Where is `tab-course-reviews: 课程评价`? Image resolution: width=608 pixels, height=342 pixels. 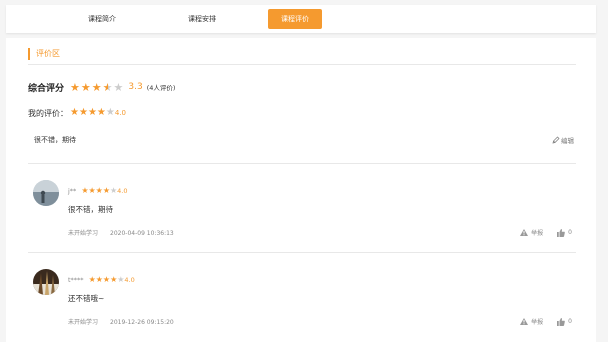 tab-course-reviews: 课程评价 is located at coordinates (295, 19).